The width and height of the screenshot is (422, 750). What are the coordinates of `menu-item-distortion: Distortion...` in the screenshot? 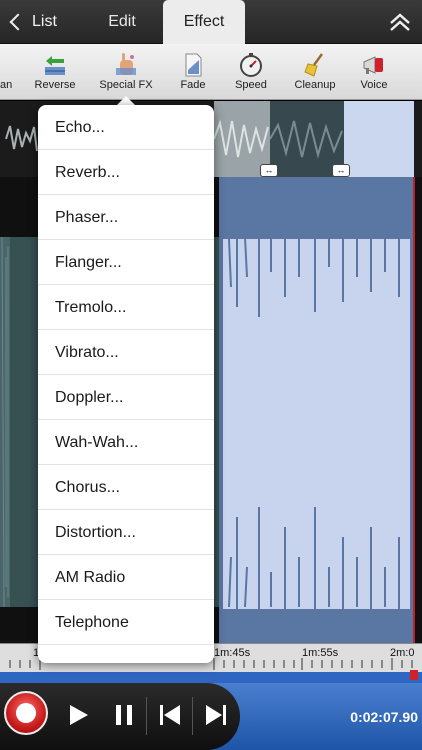 It's located at (126, 532).